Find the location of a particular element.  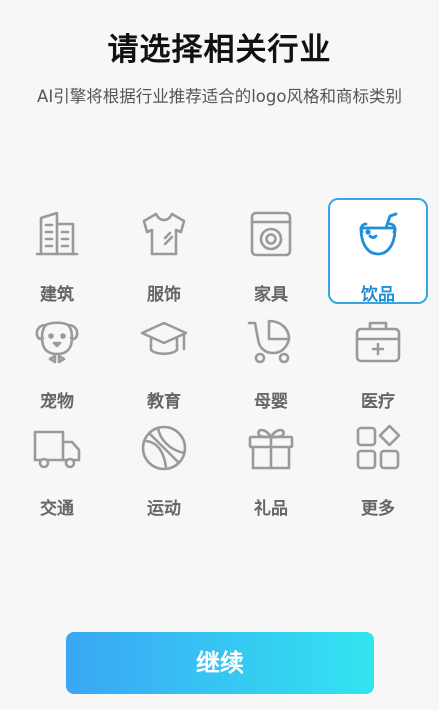

gift-icon is located at coordinates (271, 448).